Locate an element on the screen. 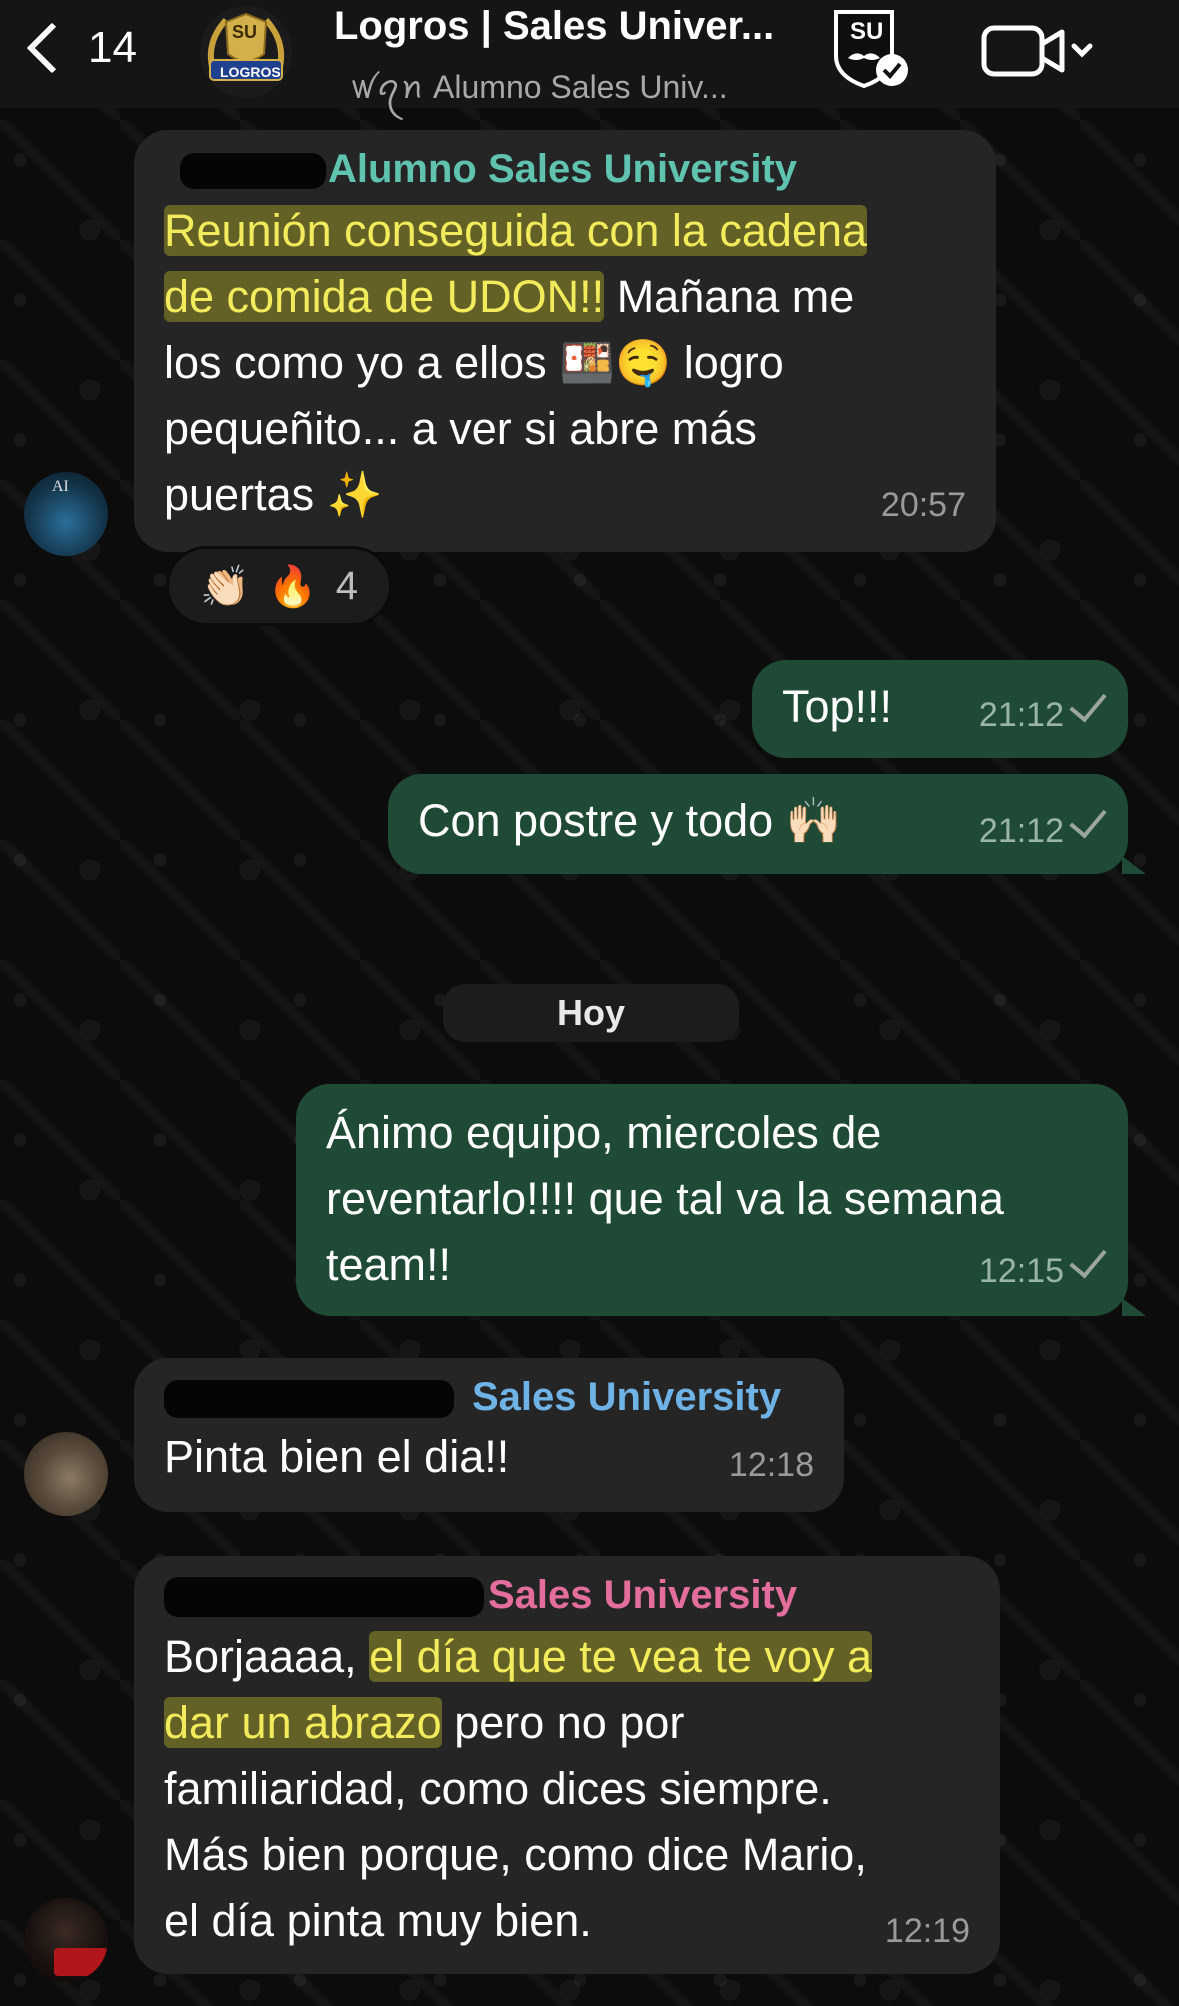 The image size is (1179, 2006). date-separator: Hoy is located at coordinates (591, 1013).